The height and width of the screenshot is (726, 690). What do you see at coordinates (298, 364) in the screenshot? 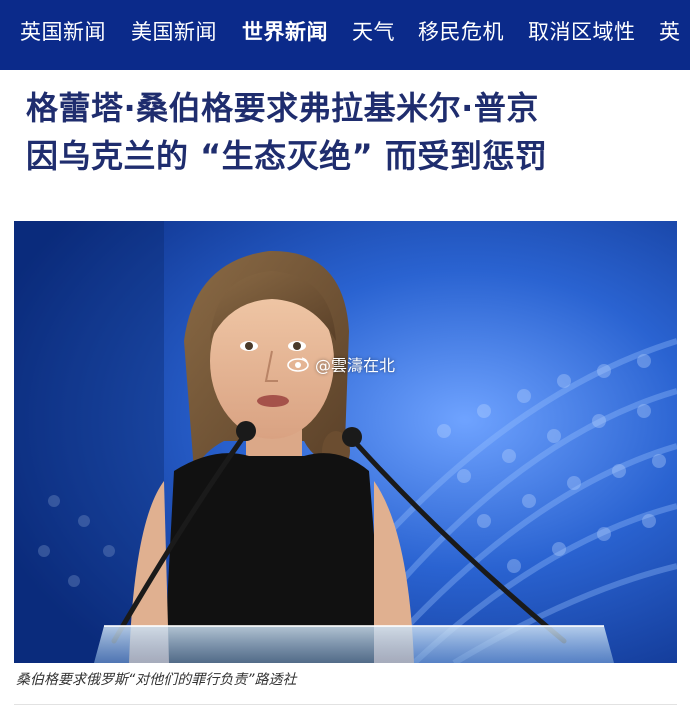
I see `weibo-eye-icon` at bounding box center [298, 364].